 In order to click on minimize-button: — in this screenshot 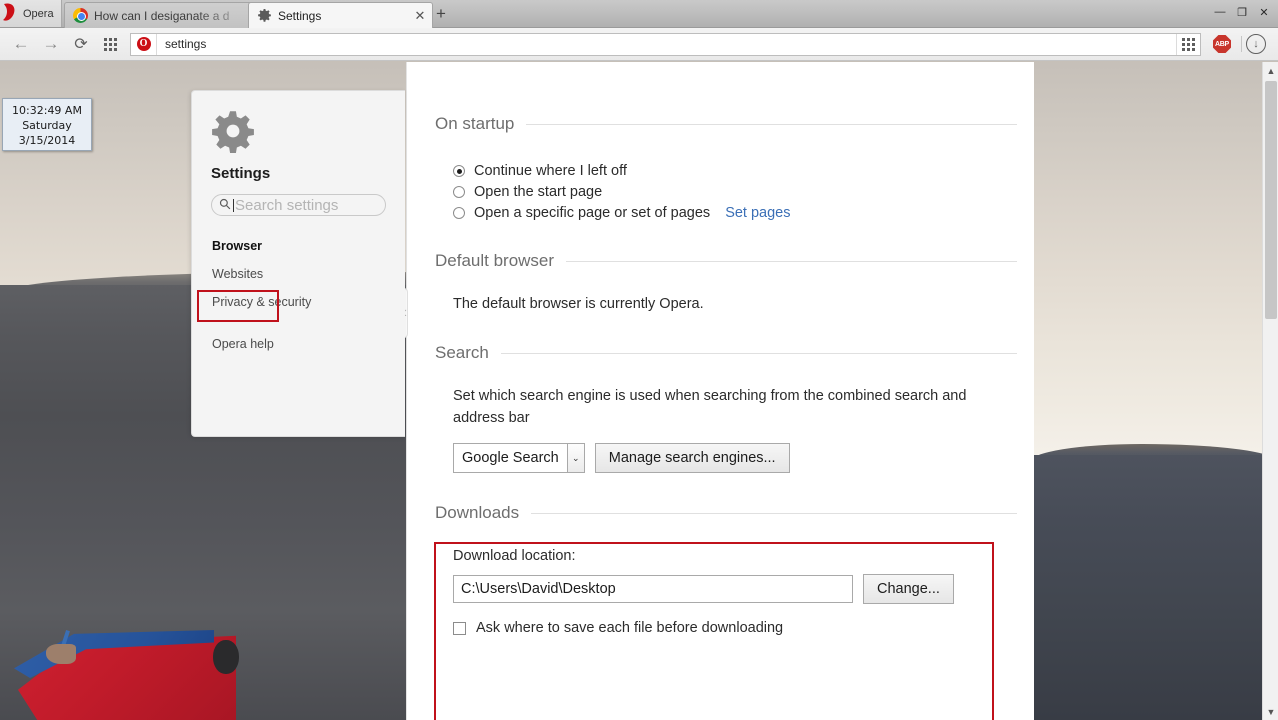, I will do `click(1220, 12)`.